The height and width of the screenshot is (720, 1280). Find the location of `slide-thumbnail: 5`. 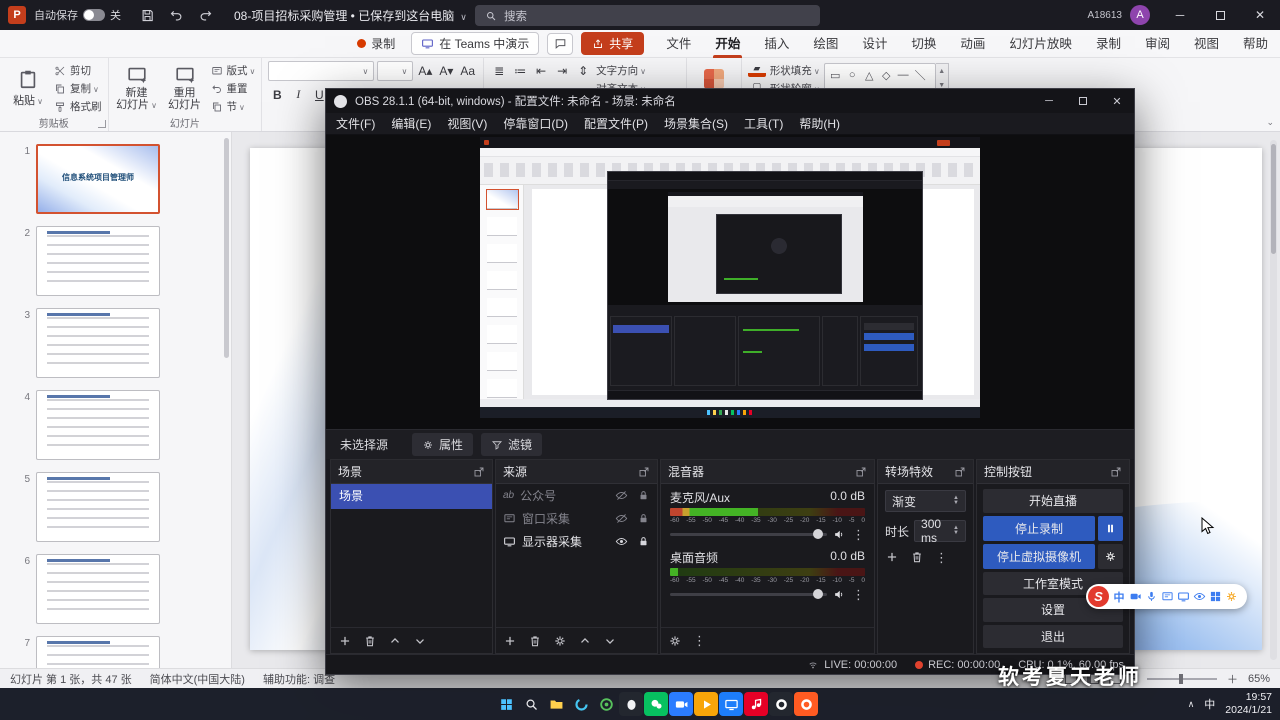

slide-thumbnail: 5 is located at coordinates (119, 507).